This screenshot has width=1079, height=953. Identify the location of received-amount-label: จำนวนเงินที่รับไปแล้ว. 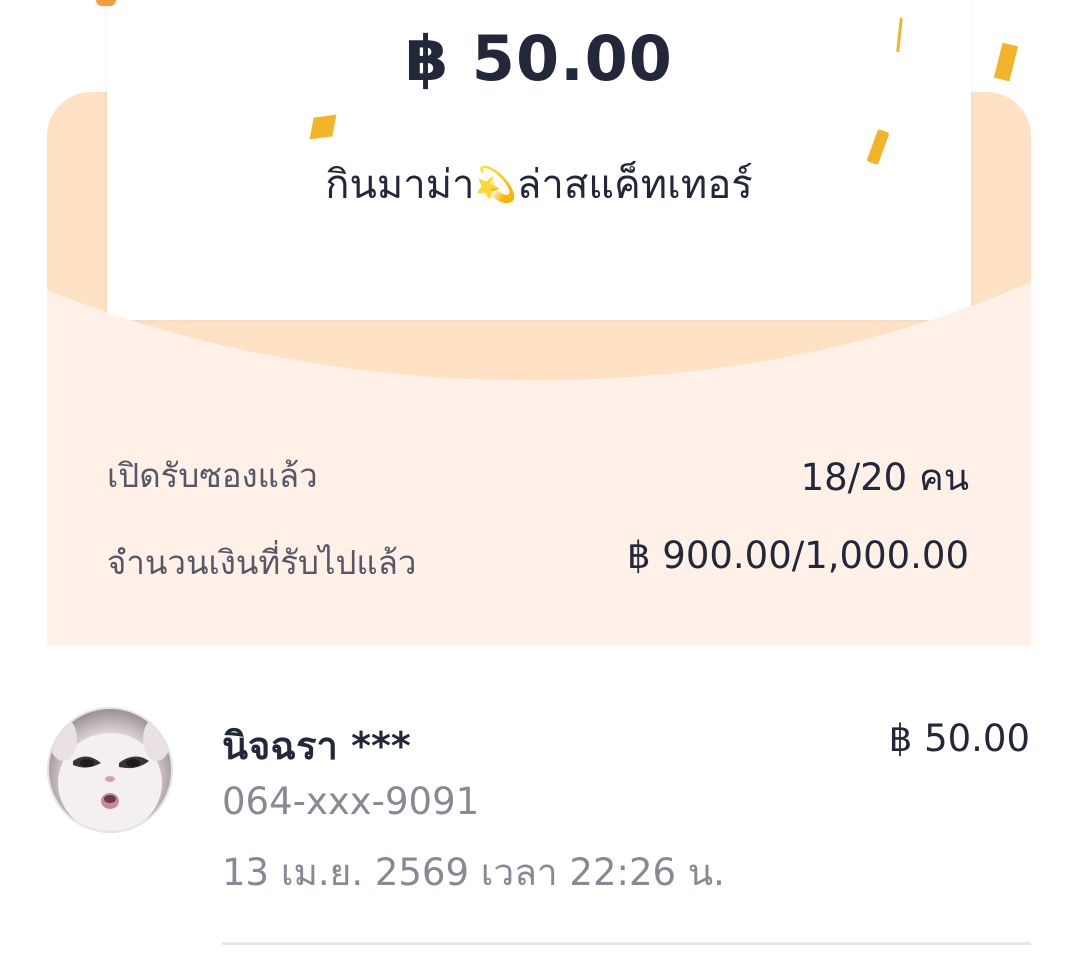
(262, 562).